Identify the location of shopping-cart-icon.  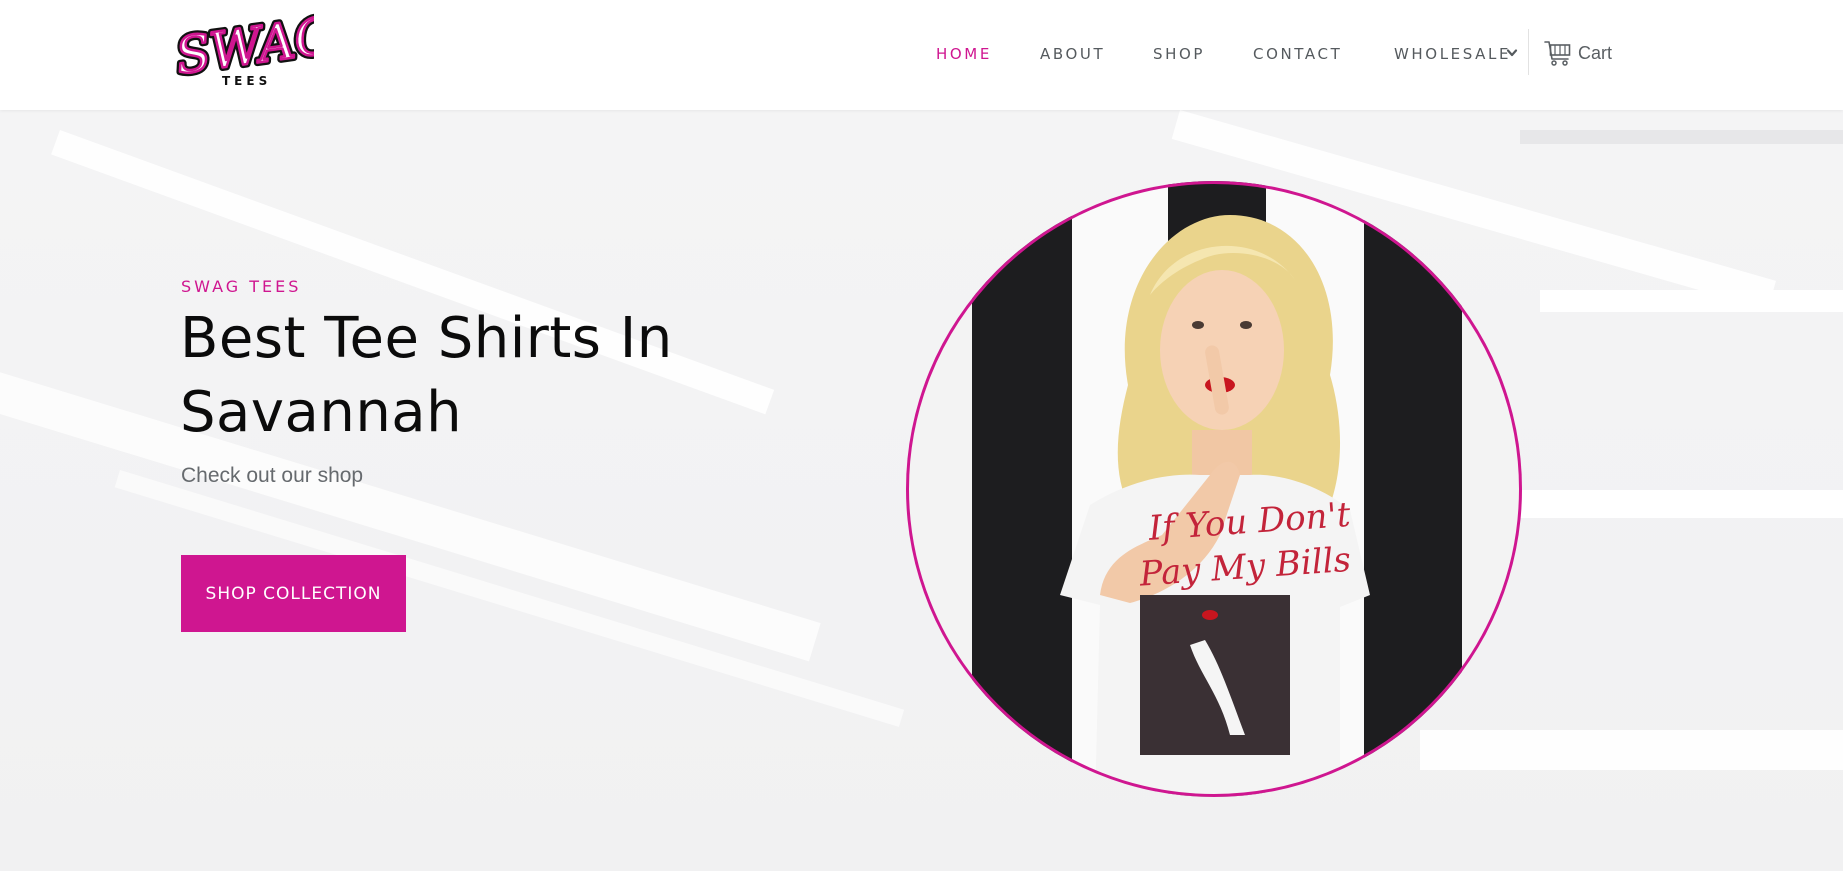
(1557, 53).